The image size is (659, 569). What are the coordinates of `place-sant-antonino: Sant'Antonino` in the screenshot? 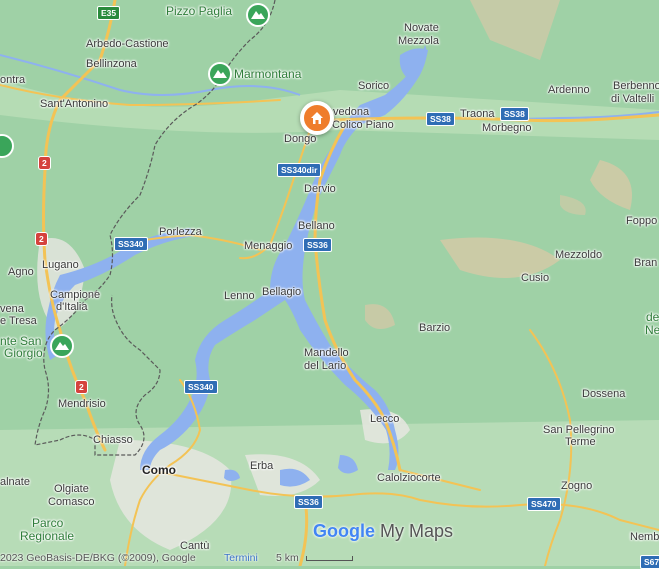 It's located at (74, 104).